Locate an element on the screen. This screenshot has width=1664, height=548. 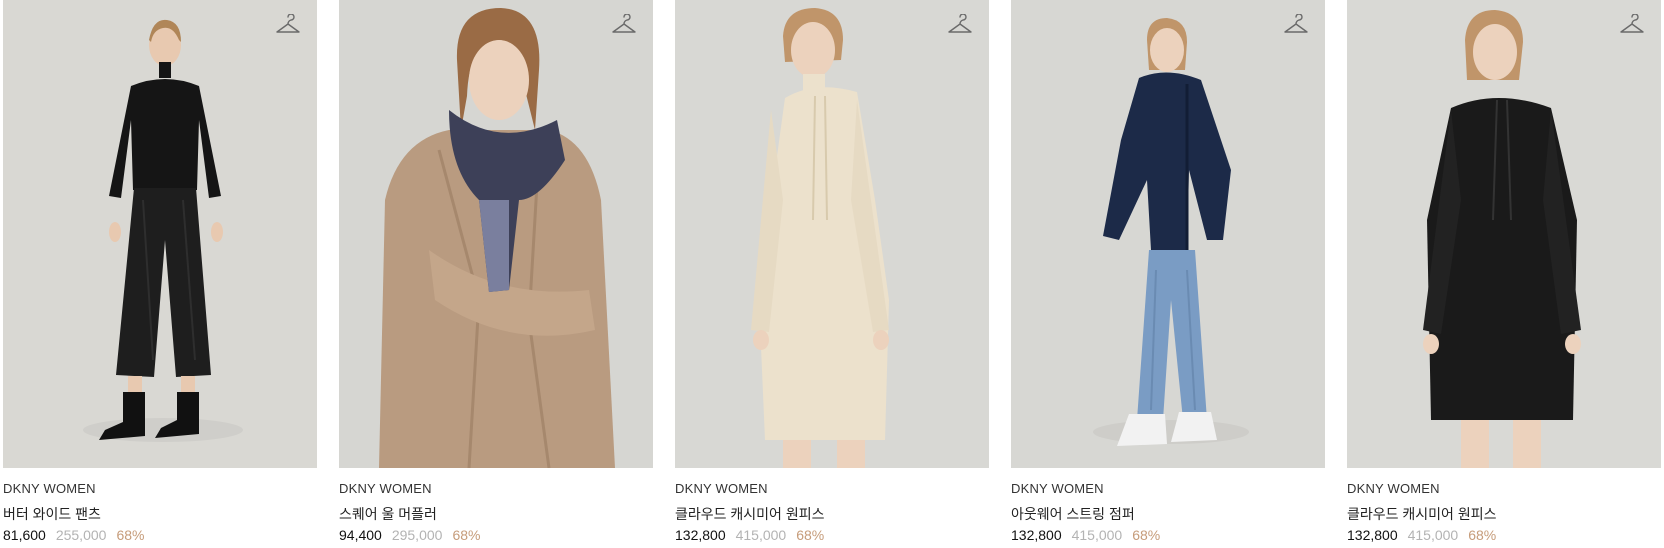
original-price: 255,000 is located at coordinates (81, 535).